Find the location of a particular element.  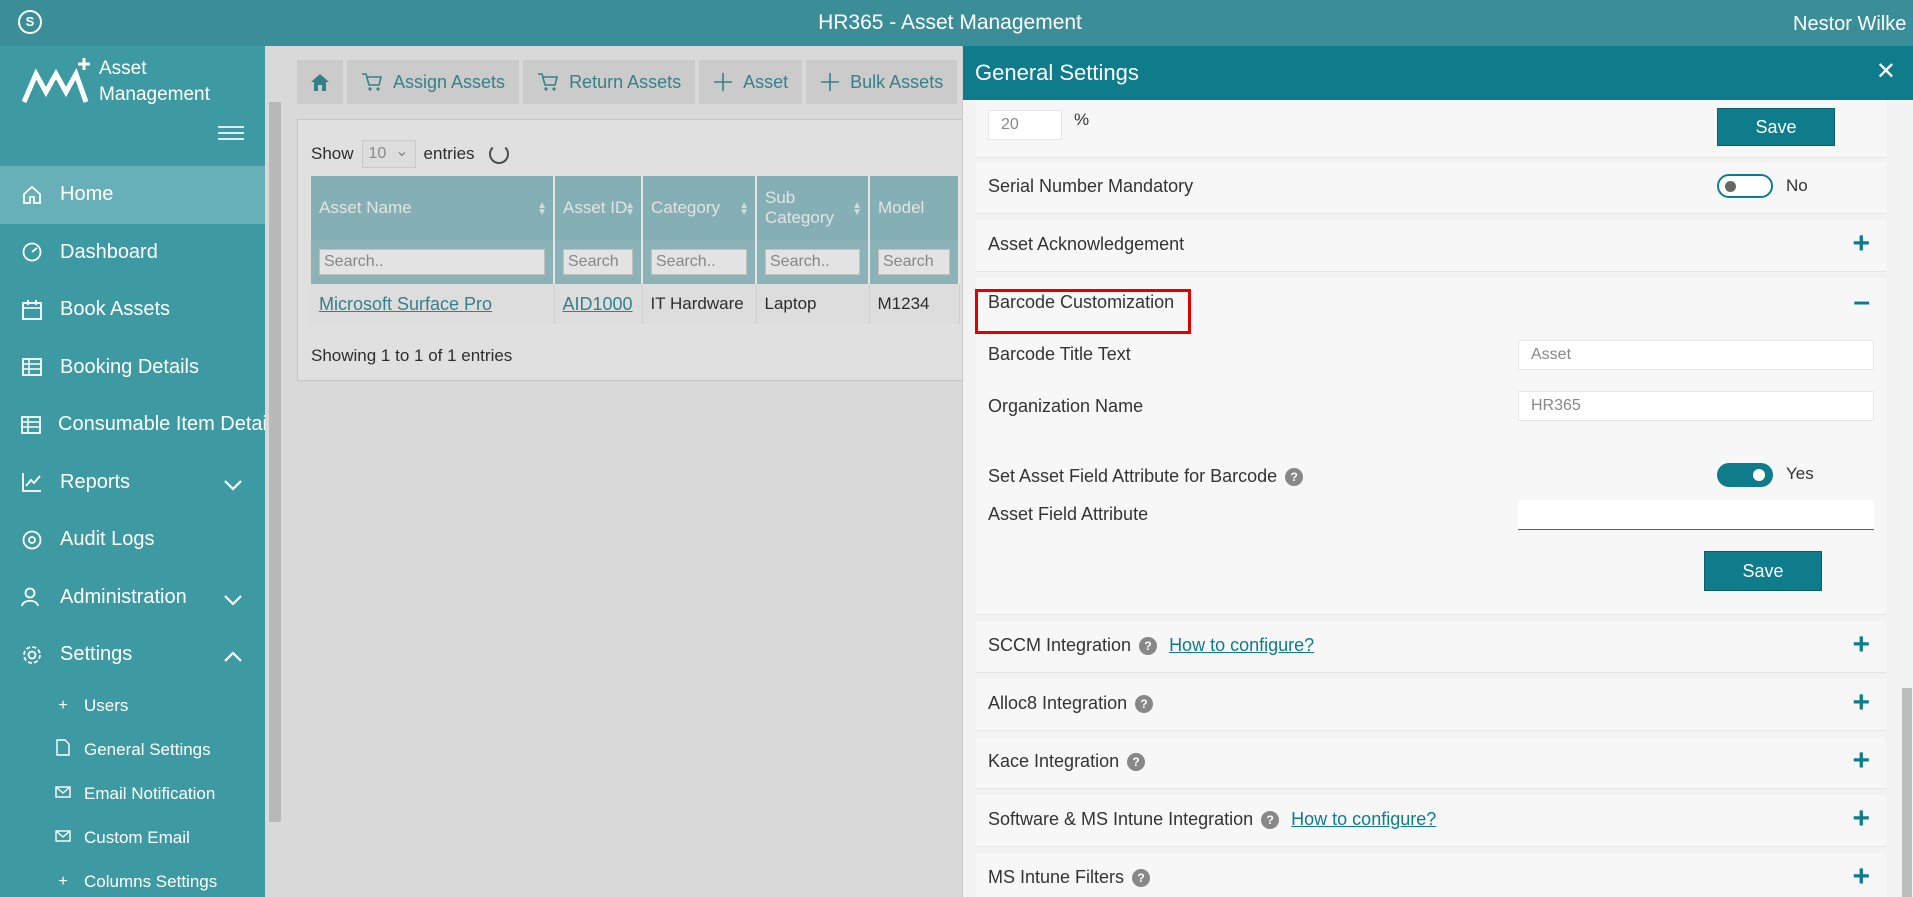

set-attribute-toggle is located at coordinates (1745, 475).